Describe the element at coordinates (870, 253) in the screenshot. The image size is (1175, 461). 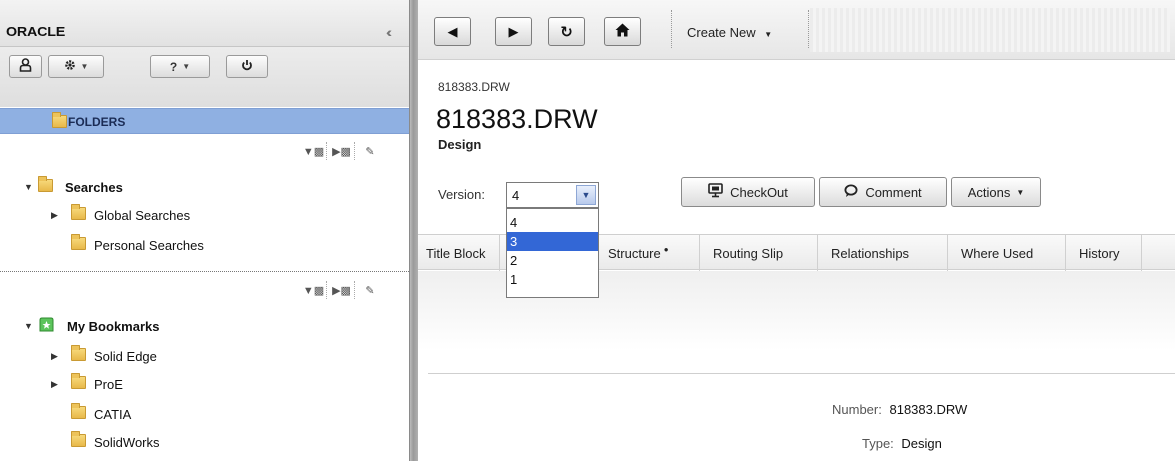
I see `tab-label: Relationships` at that location.